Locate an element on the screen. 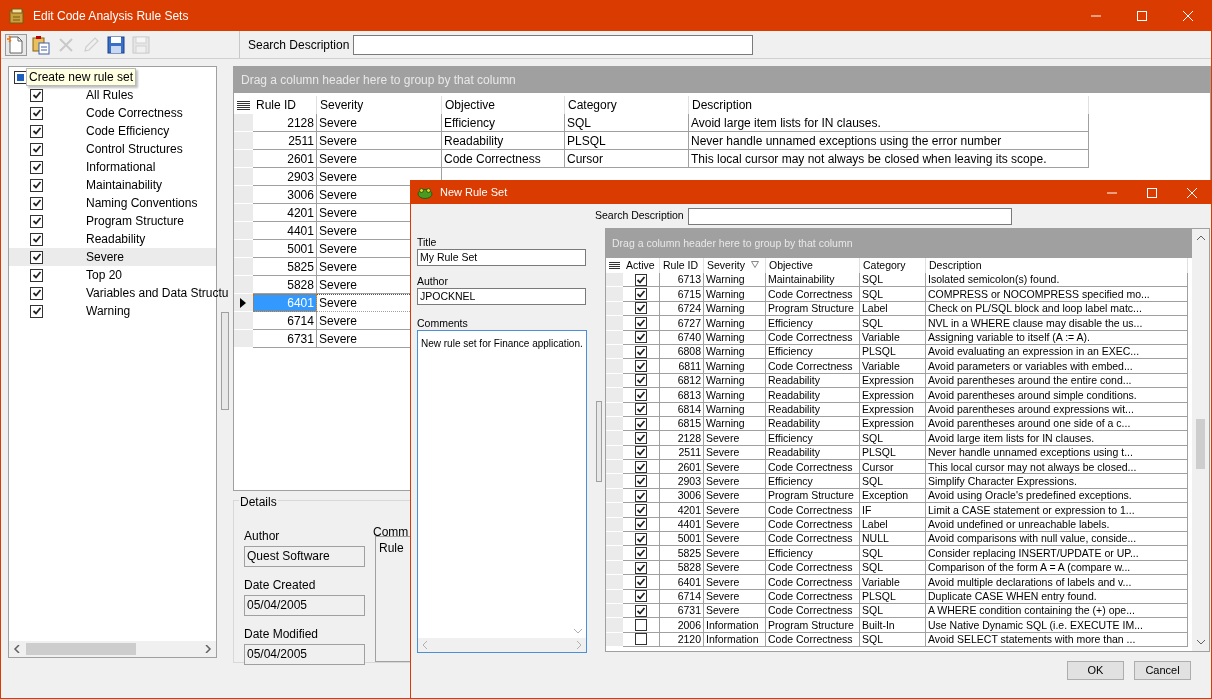 Image resolution: width=1212 pixels, height=699 pixels. text-field: Quest Software is located at coordinates (304, 556).